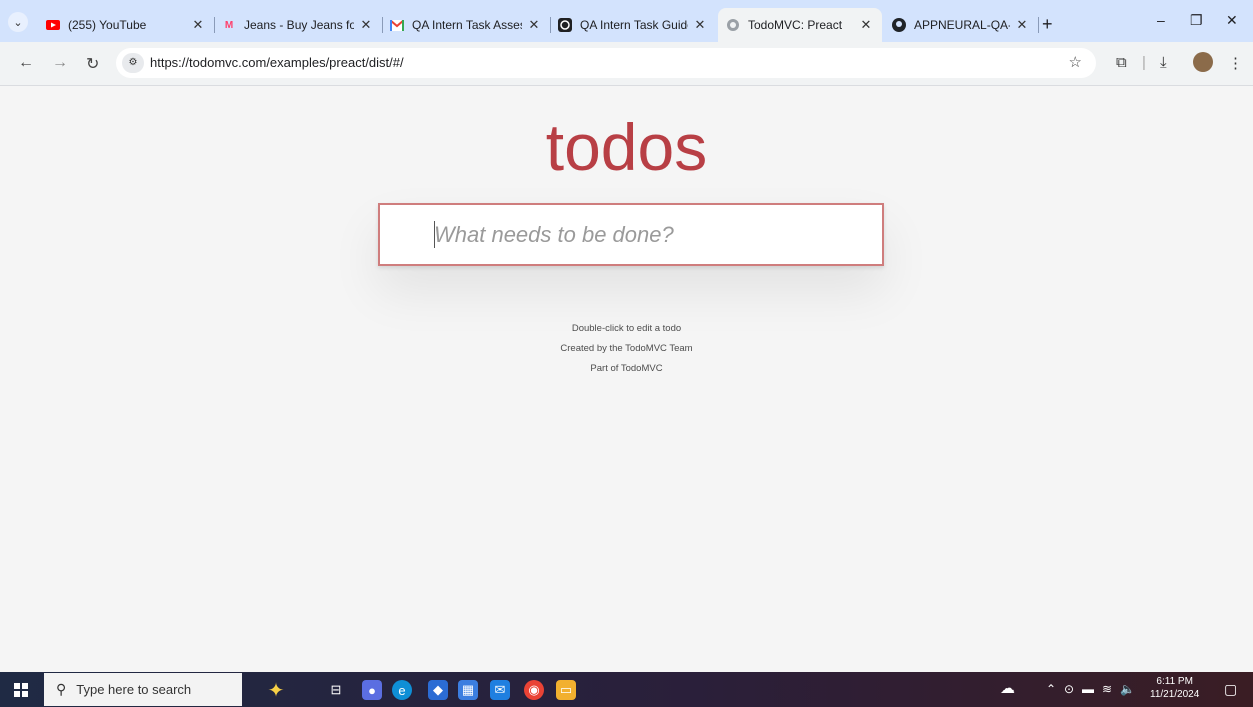 The width and height of the screenshot is (1253, 707). I want to click on tab-gmail: QA Intern Task Assess ✕, so click(466, 25).